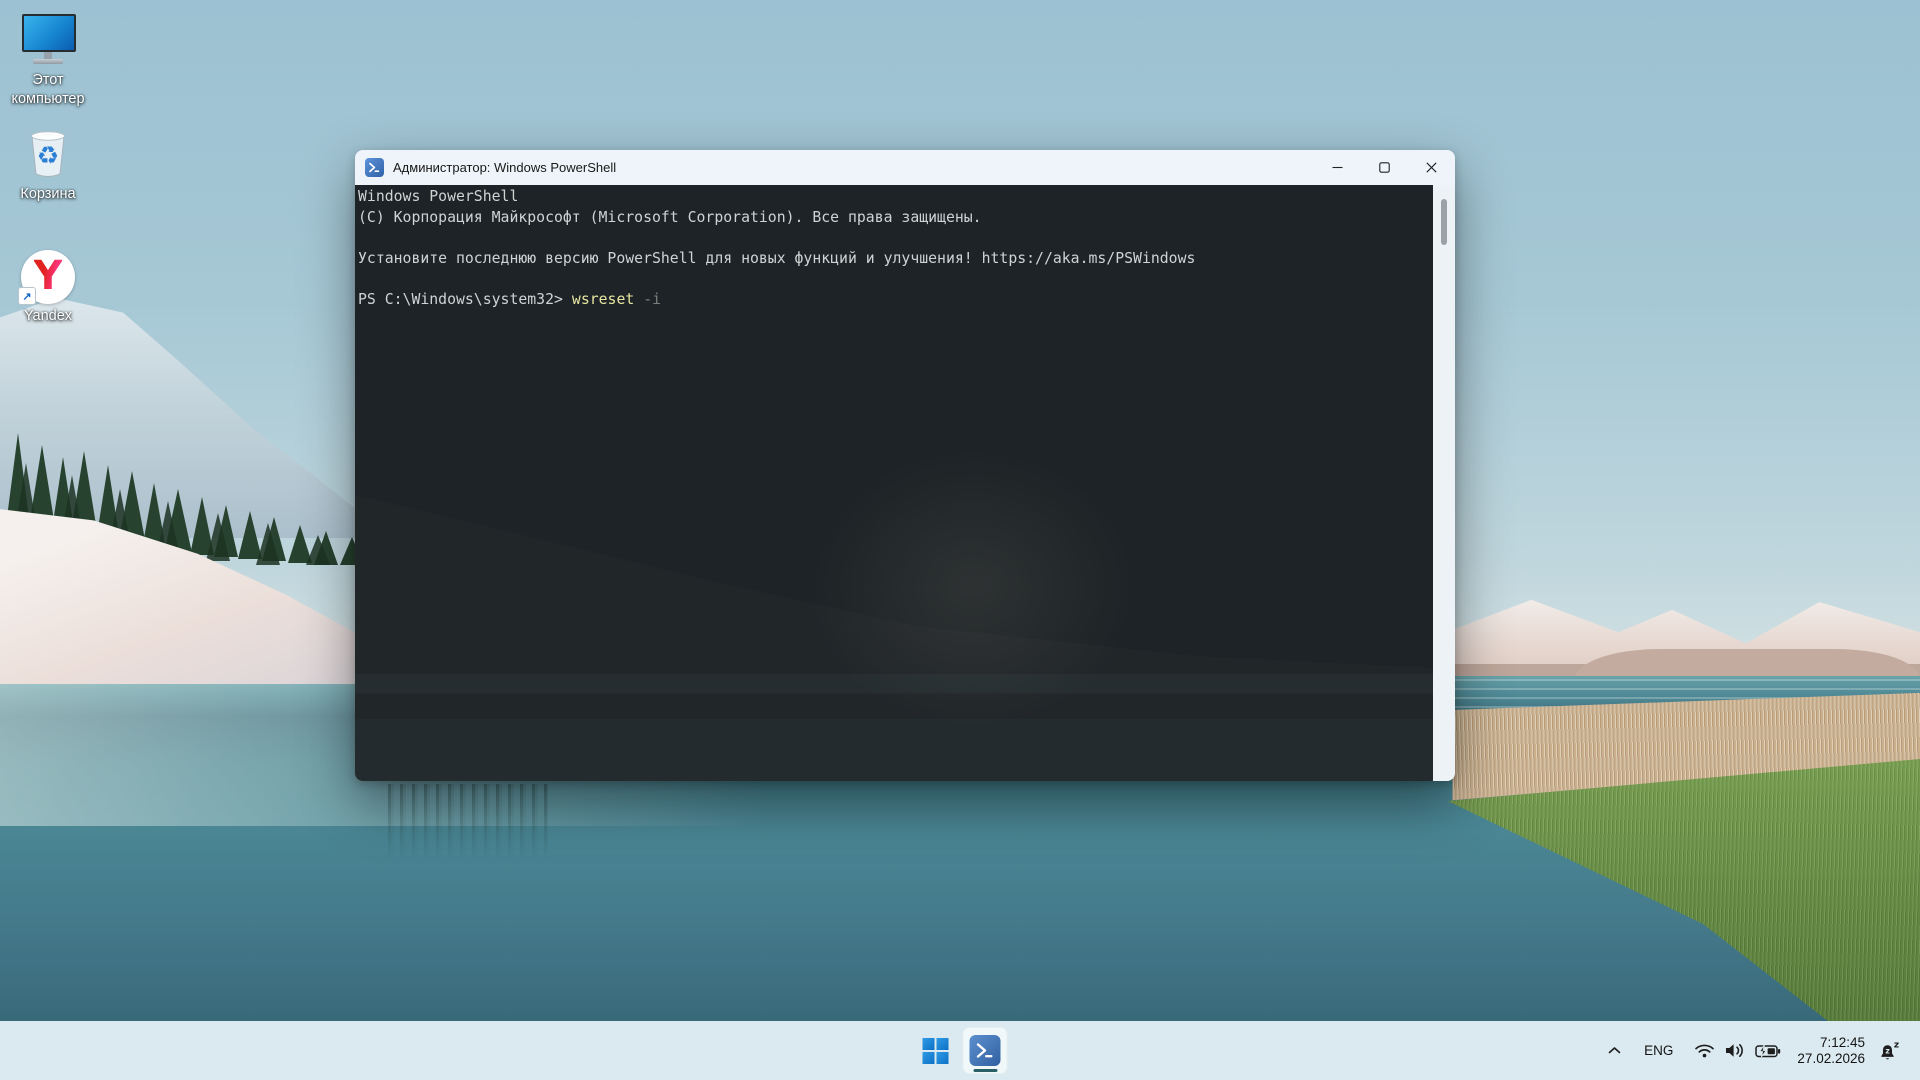 This screenshot has width=1920, height=1080. What do you see at coordinates (48, 40) in the screenshot?
I see `this-pc-icon` at bounding box center [48, 40].